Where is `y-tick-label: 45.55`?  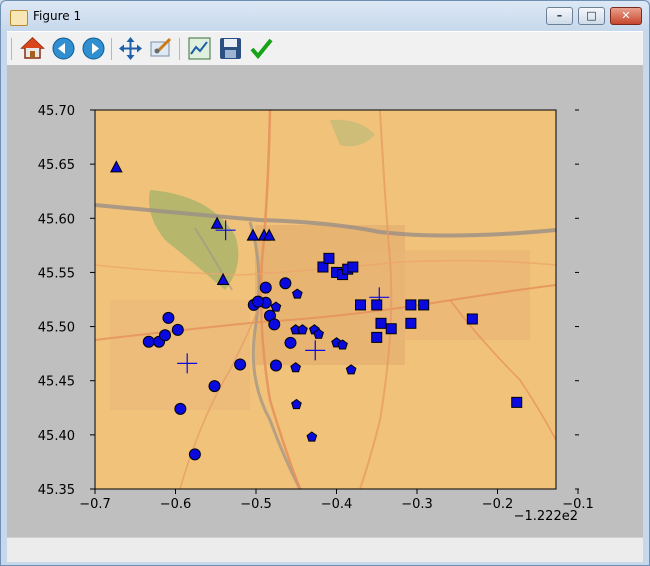
y-tick-label: 45.55 is located at coordinates (56, 273).